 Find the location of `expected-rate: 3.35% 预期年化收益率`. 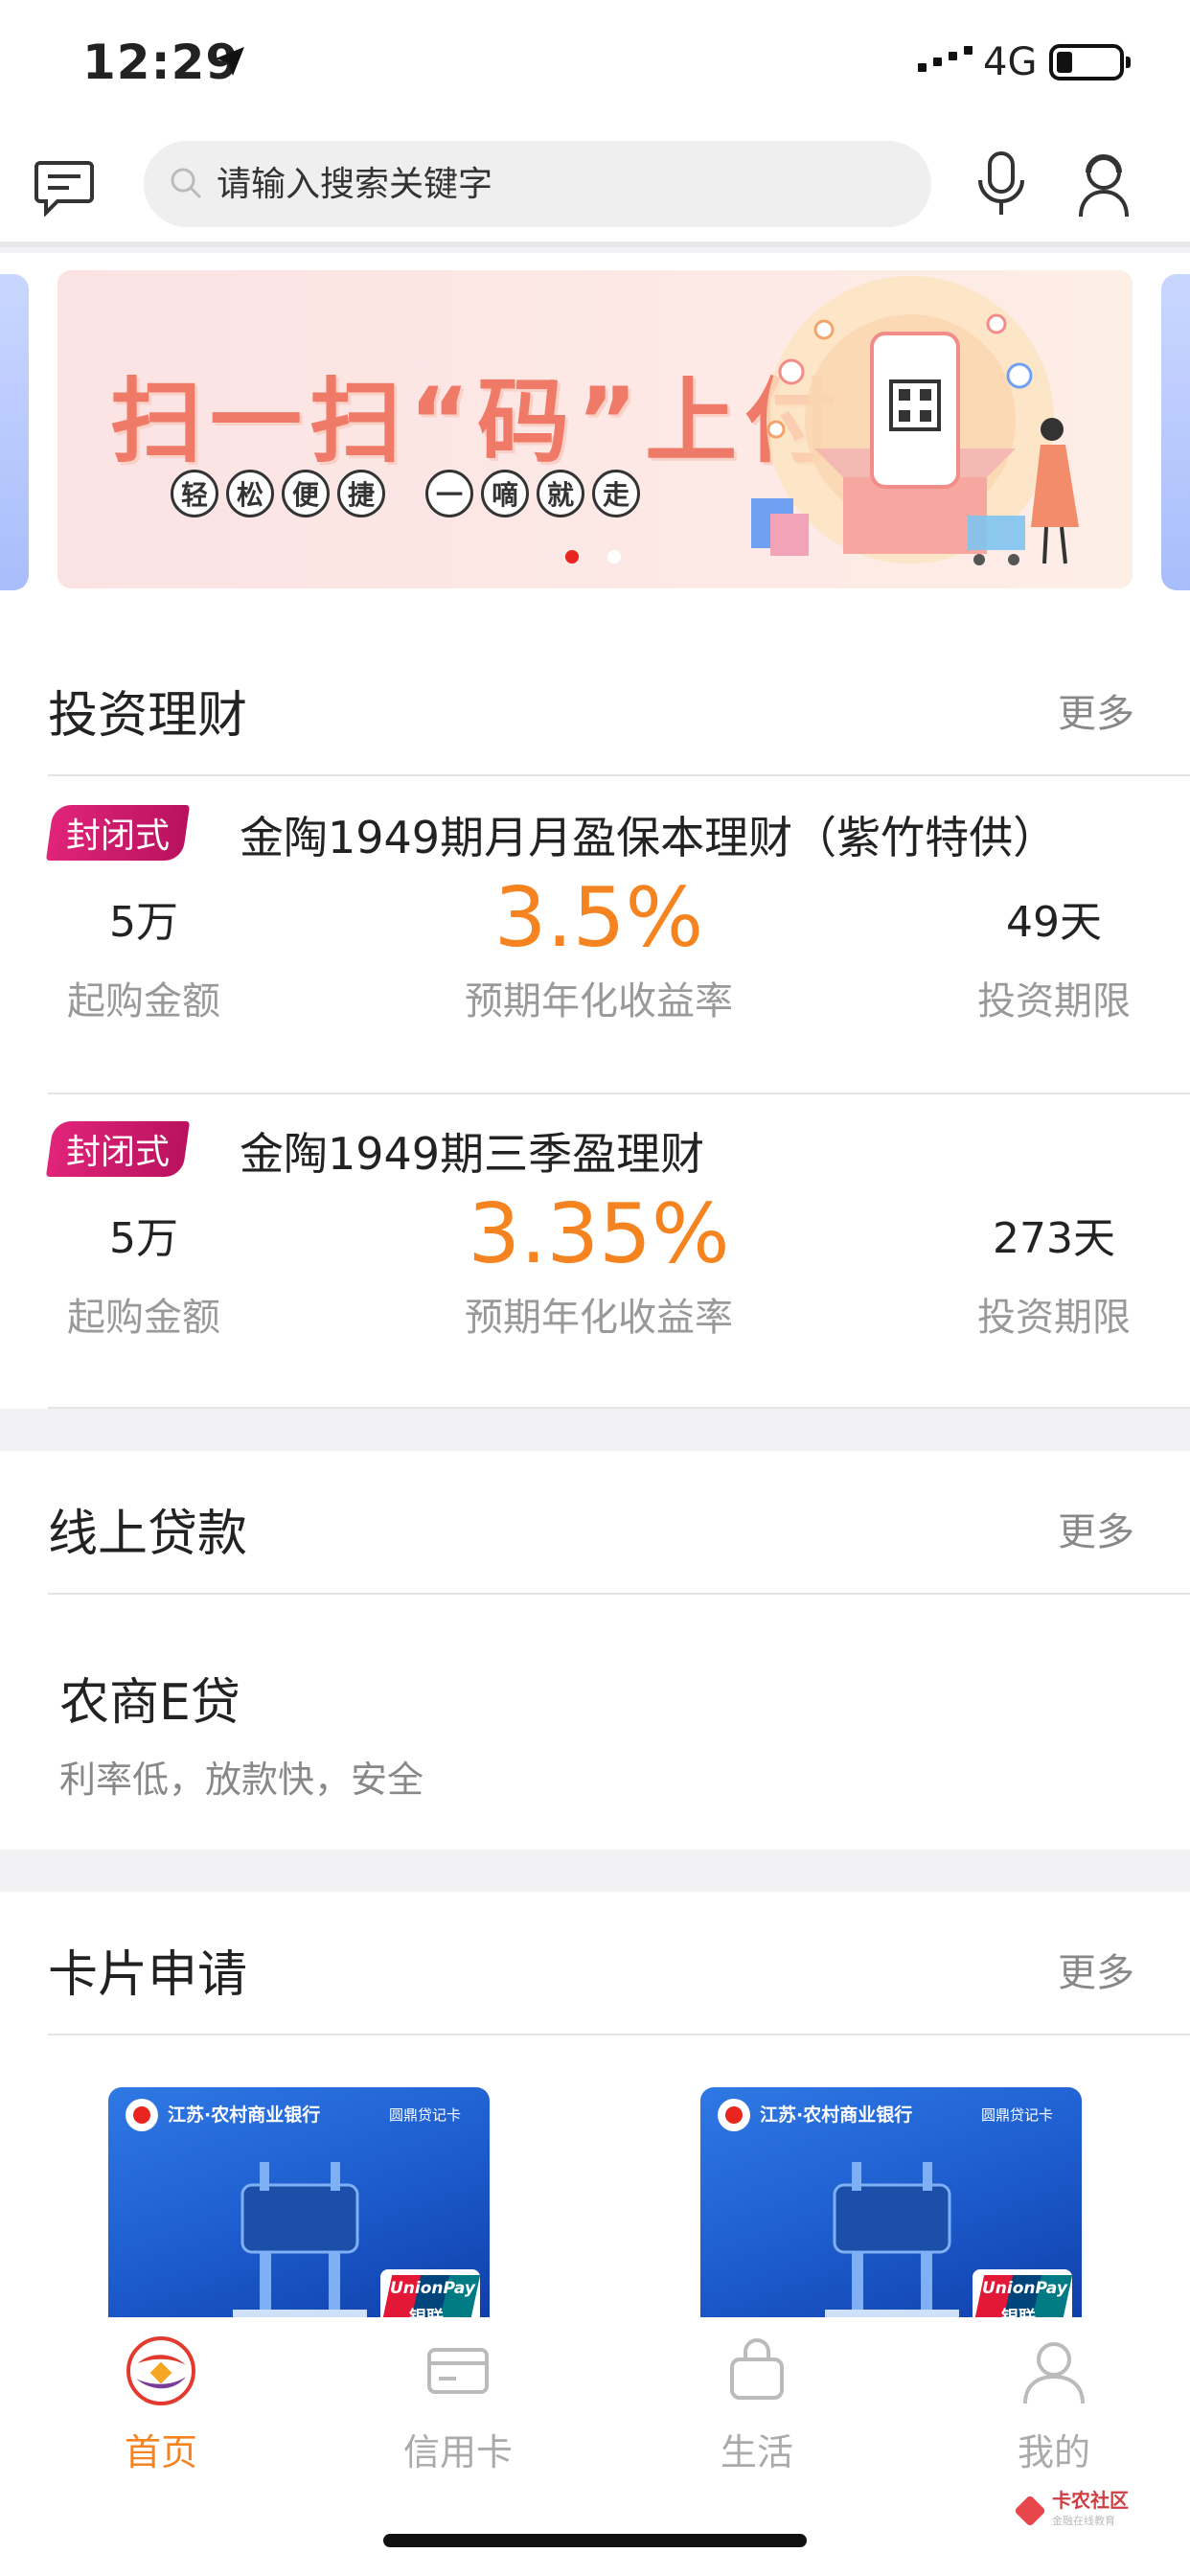

expected-rate: 3.35% 预期年化收益率 is located at coordinates (599, 1263).